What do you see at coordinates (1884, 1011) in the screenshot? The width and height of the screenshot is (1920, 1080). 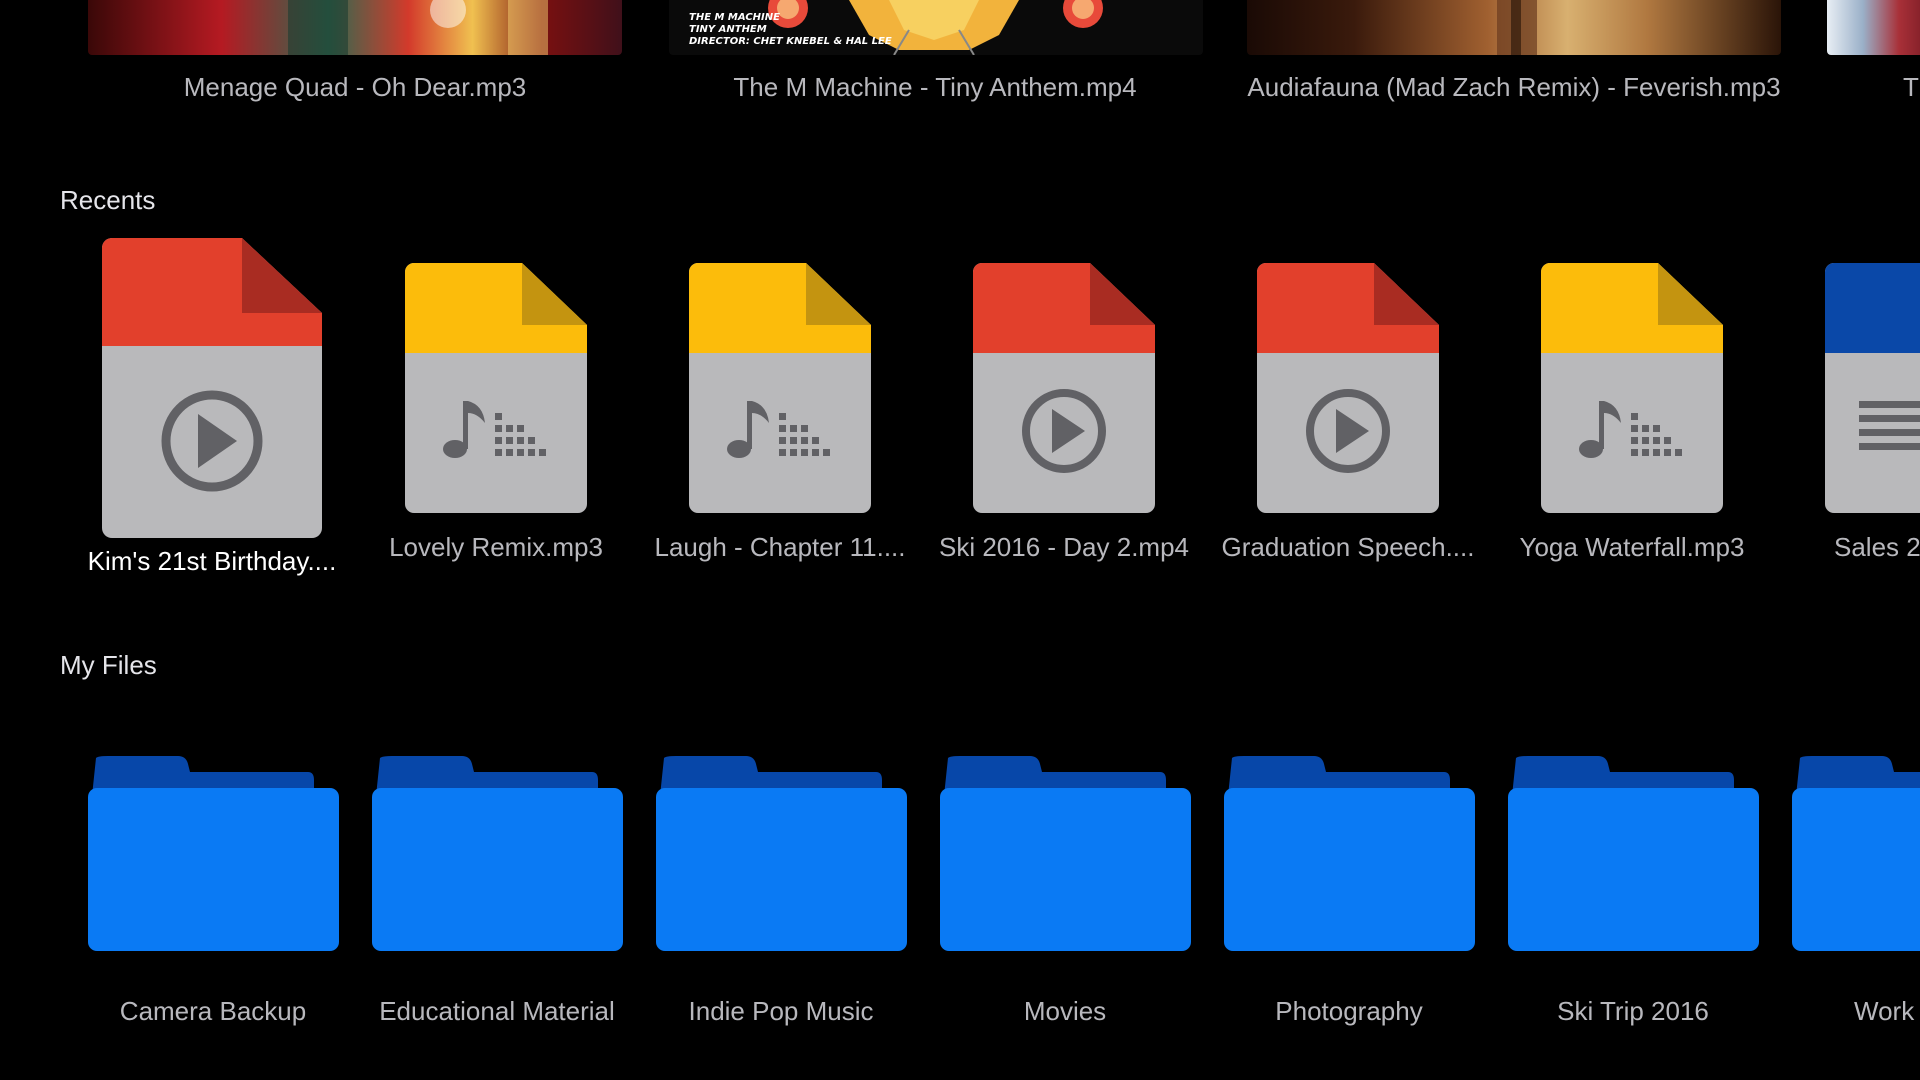 I see `folder-caption: Work` at bounding box center [1884, 1011].